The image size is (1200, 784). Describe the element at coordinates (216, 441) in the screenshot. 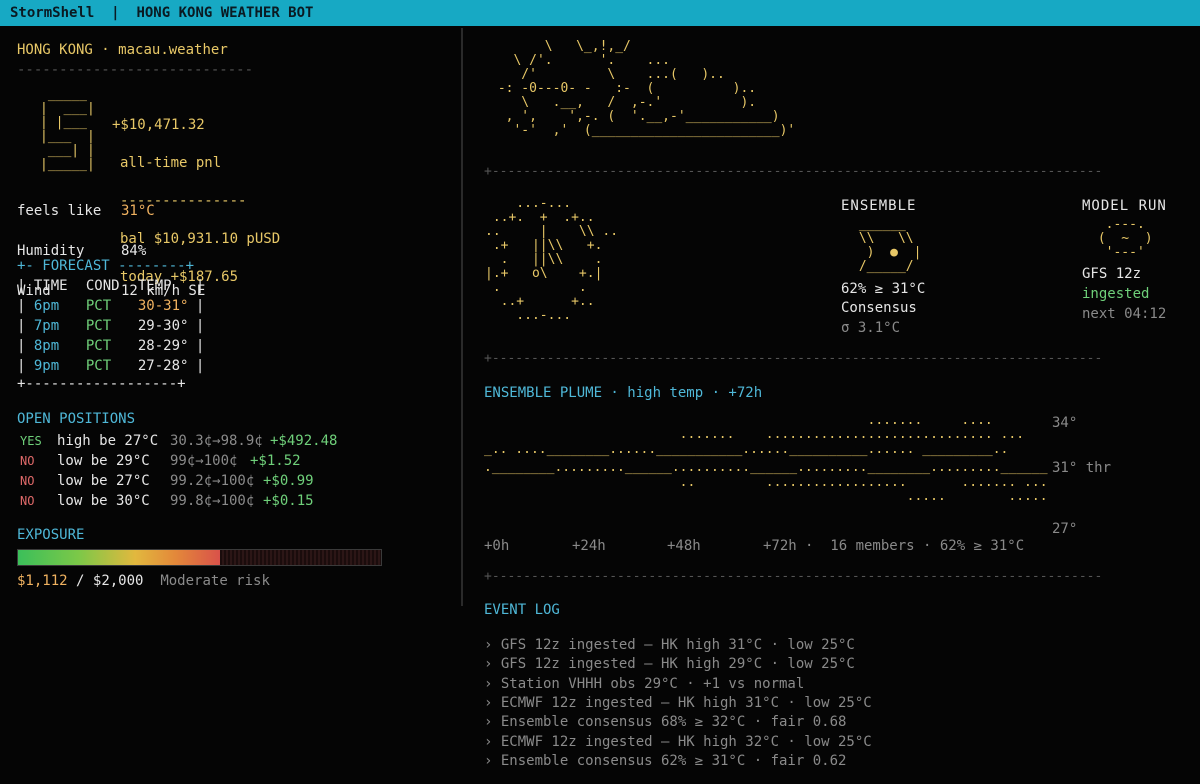

I see `position-price: 30.3¢→98.9¢` at that location.